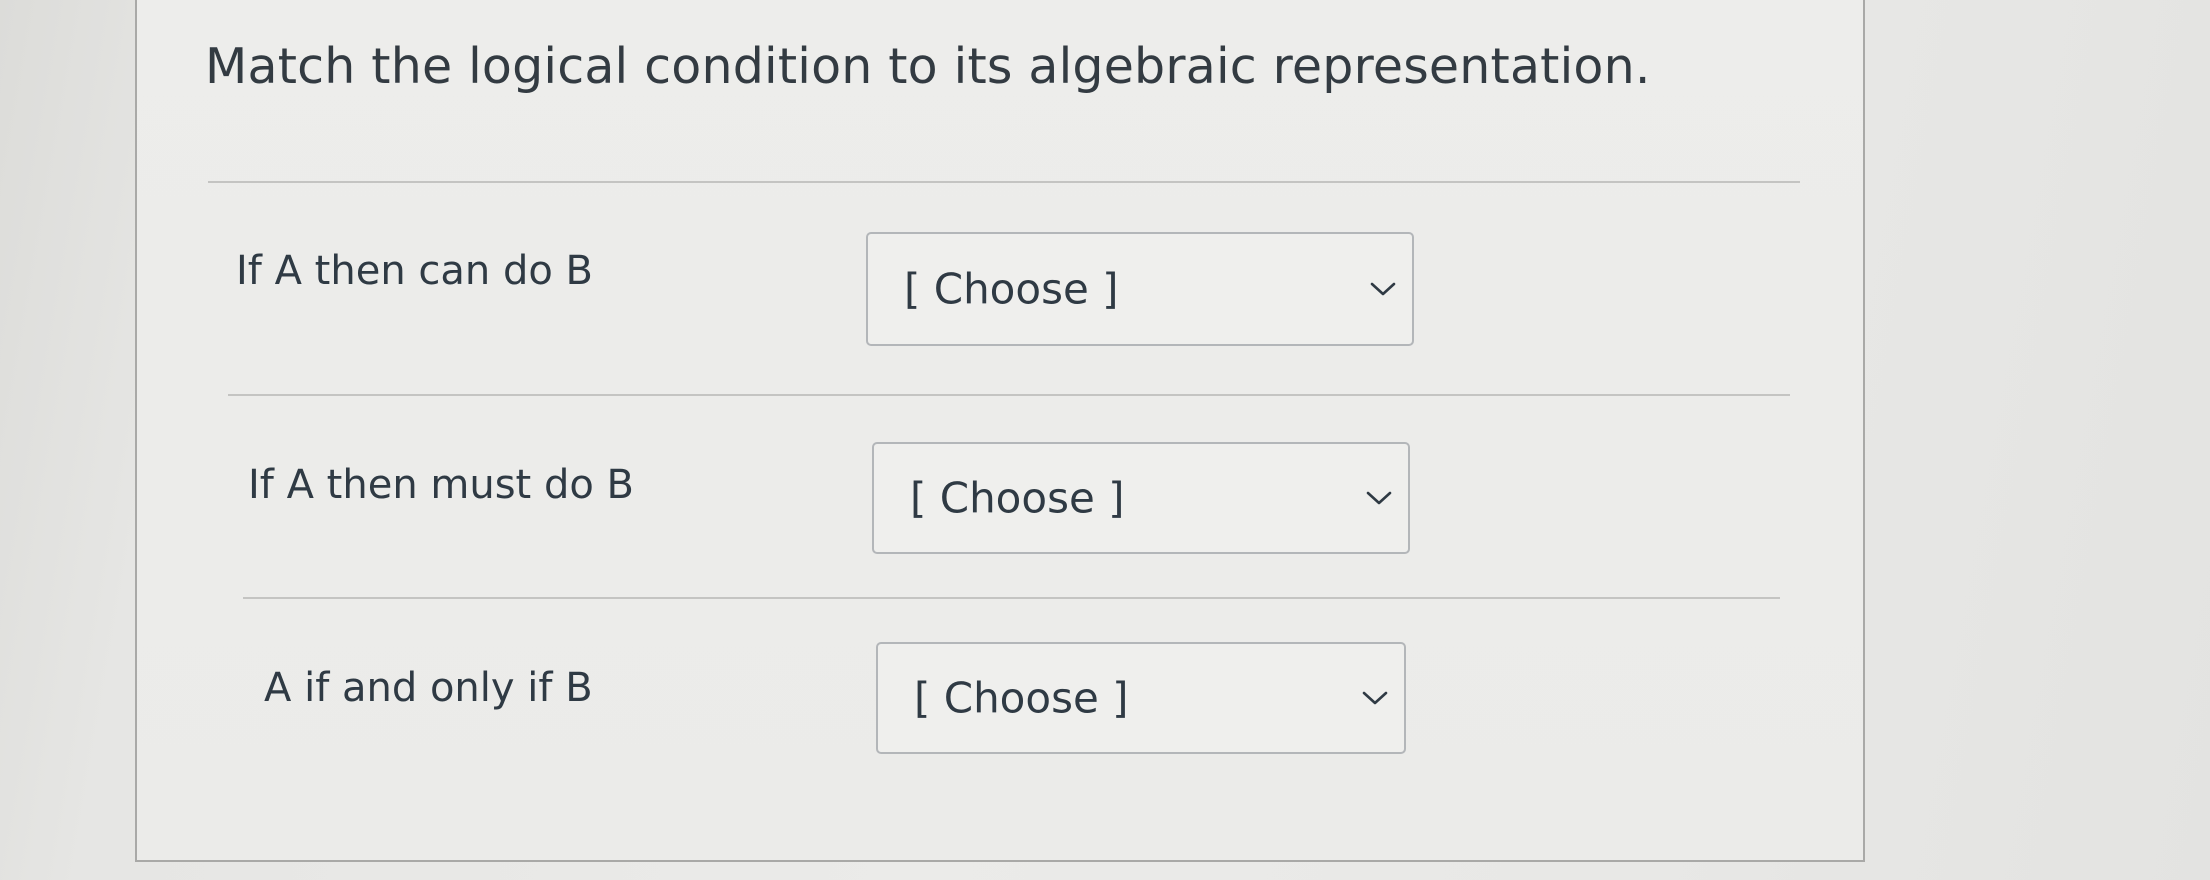  What do you see at coordinates (1141, 498) in the screenshot?
I see `answer-select-2: [ Choose ]` at bounding box center [1141, 498].